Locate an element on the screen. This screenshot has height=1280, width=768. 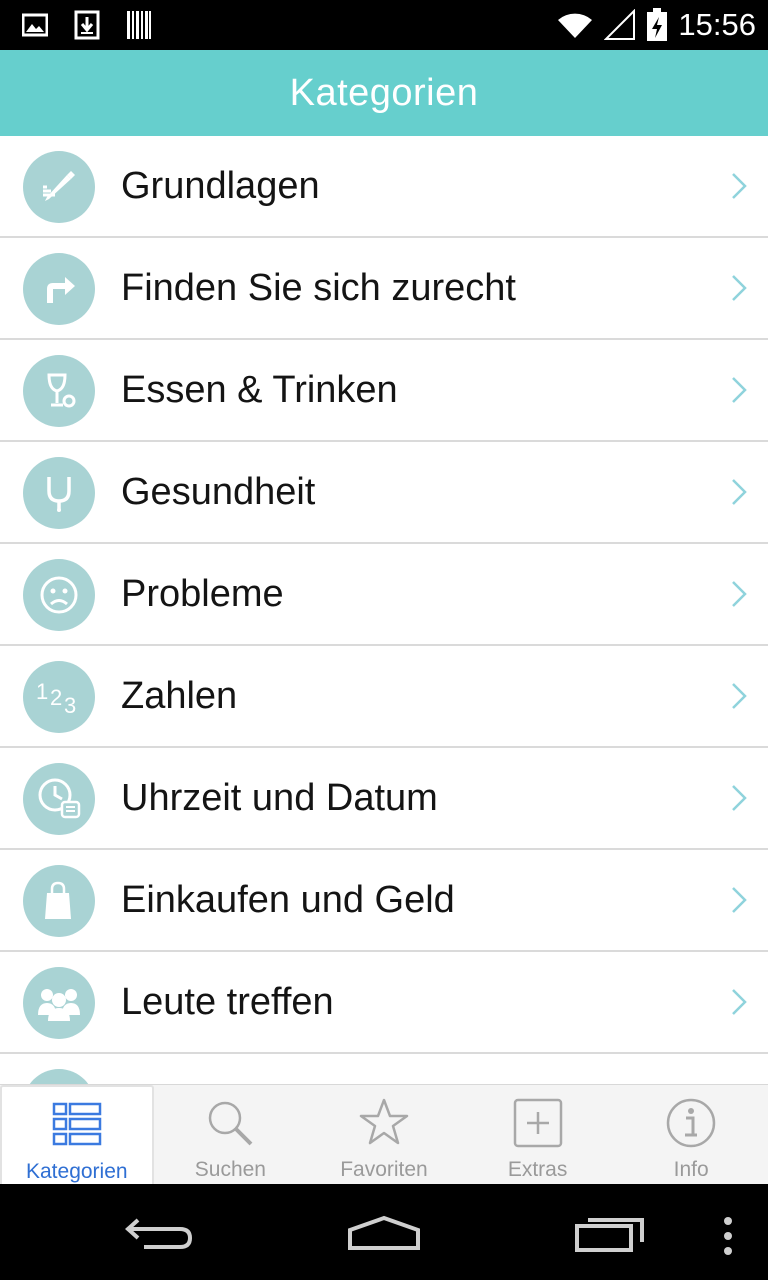
category-row-zahlen: 123 Zahlen is located at coordinates (384, 697).